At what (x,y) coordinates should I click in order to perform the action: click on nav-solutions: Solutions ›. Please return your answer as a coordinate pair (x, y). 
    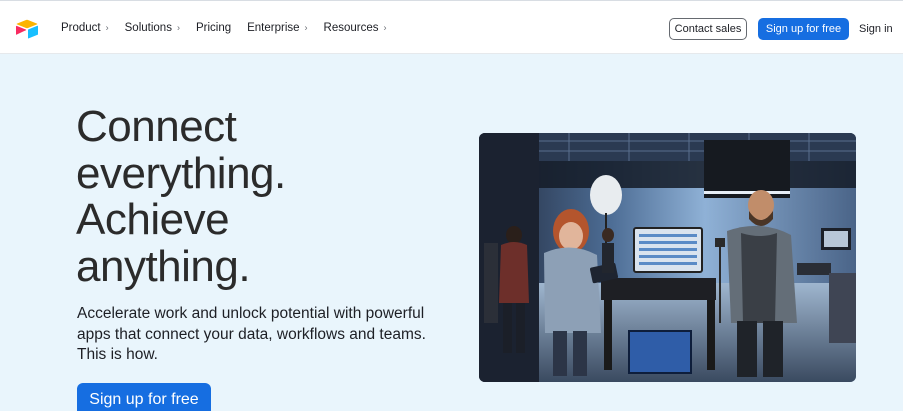
    Looking at the image, I should click on (152, 28).